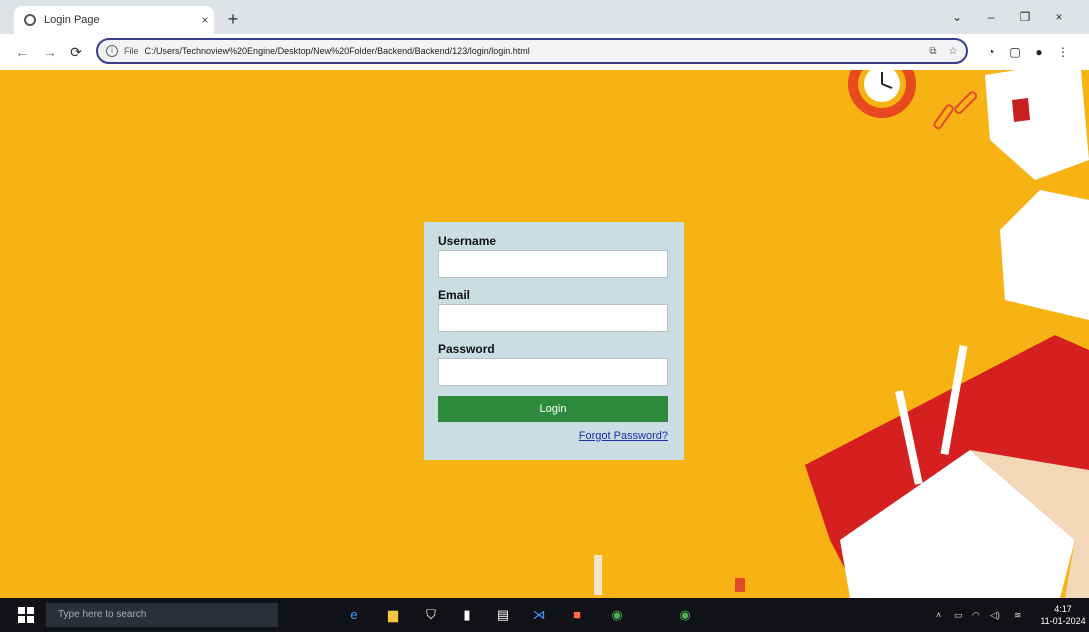 The height and width of the screenshot is (632, 1089). Describe the element at coordinates (466, 349) in the screenshot. I see `password-label: Password` at that location.